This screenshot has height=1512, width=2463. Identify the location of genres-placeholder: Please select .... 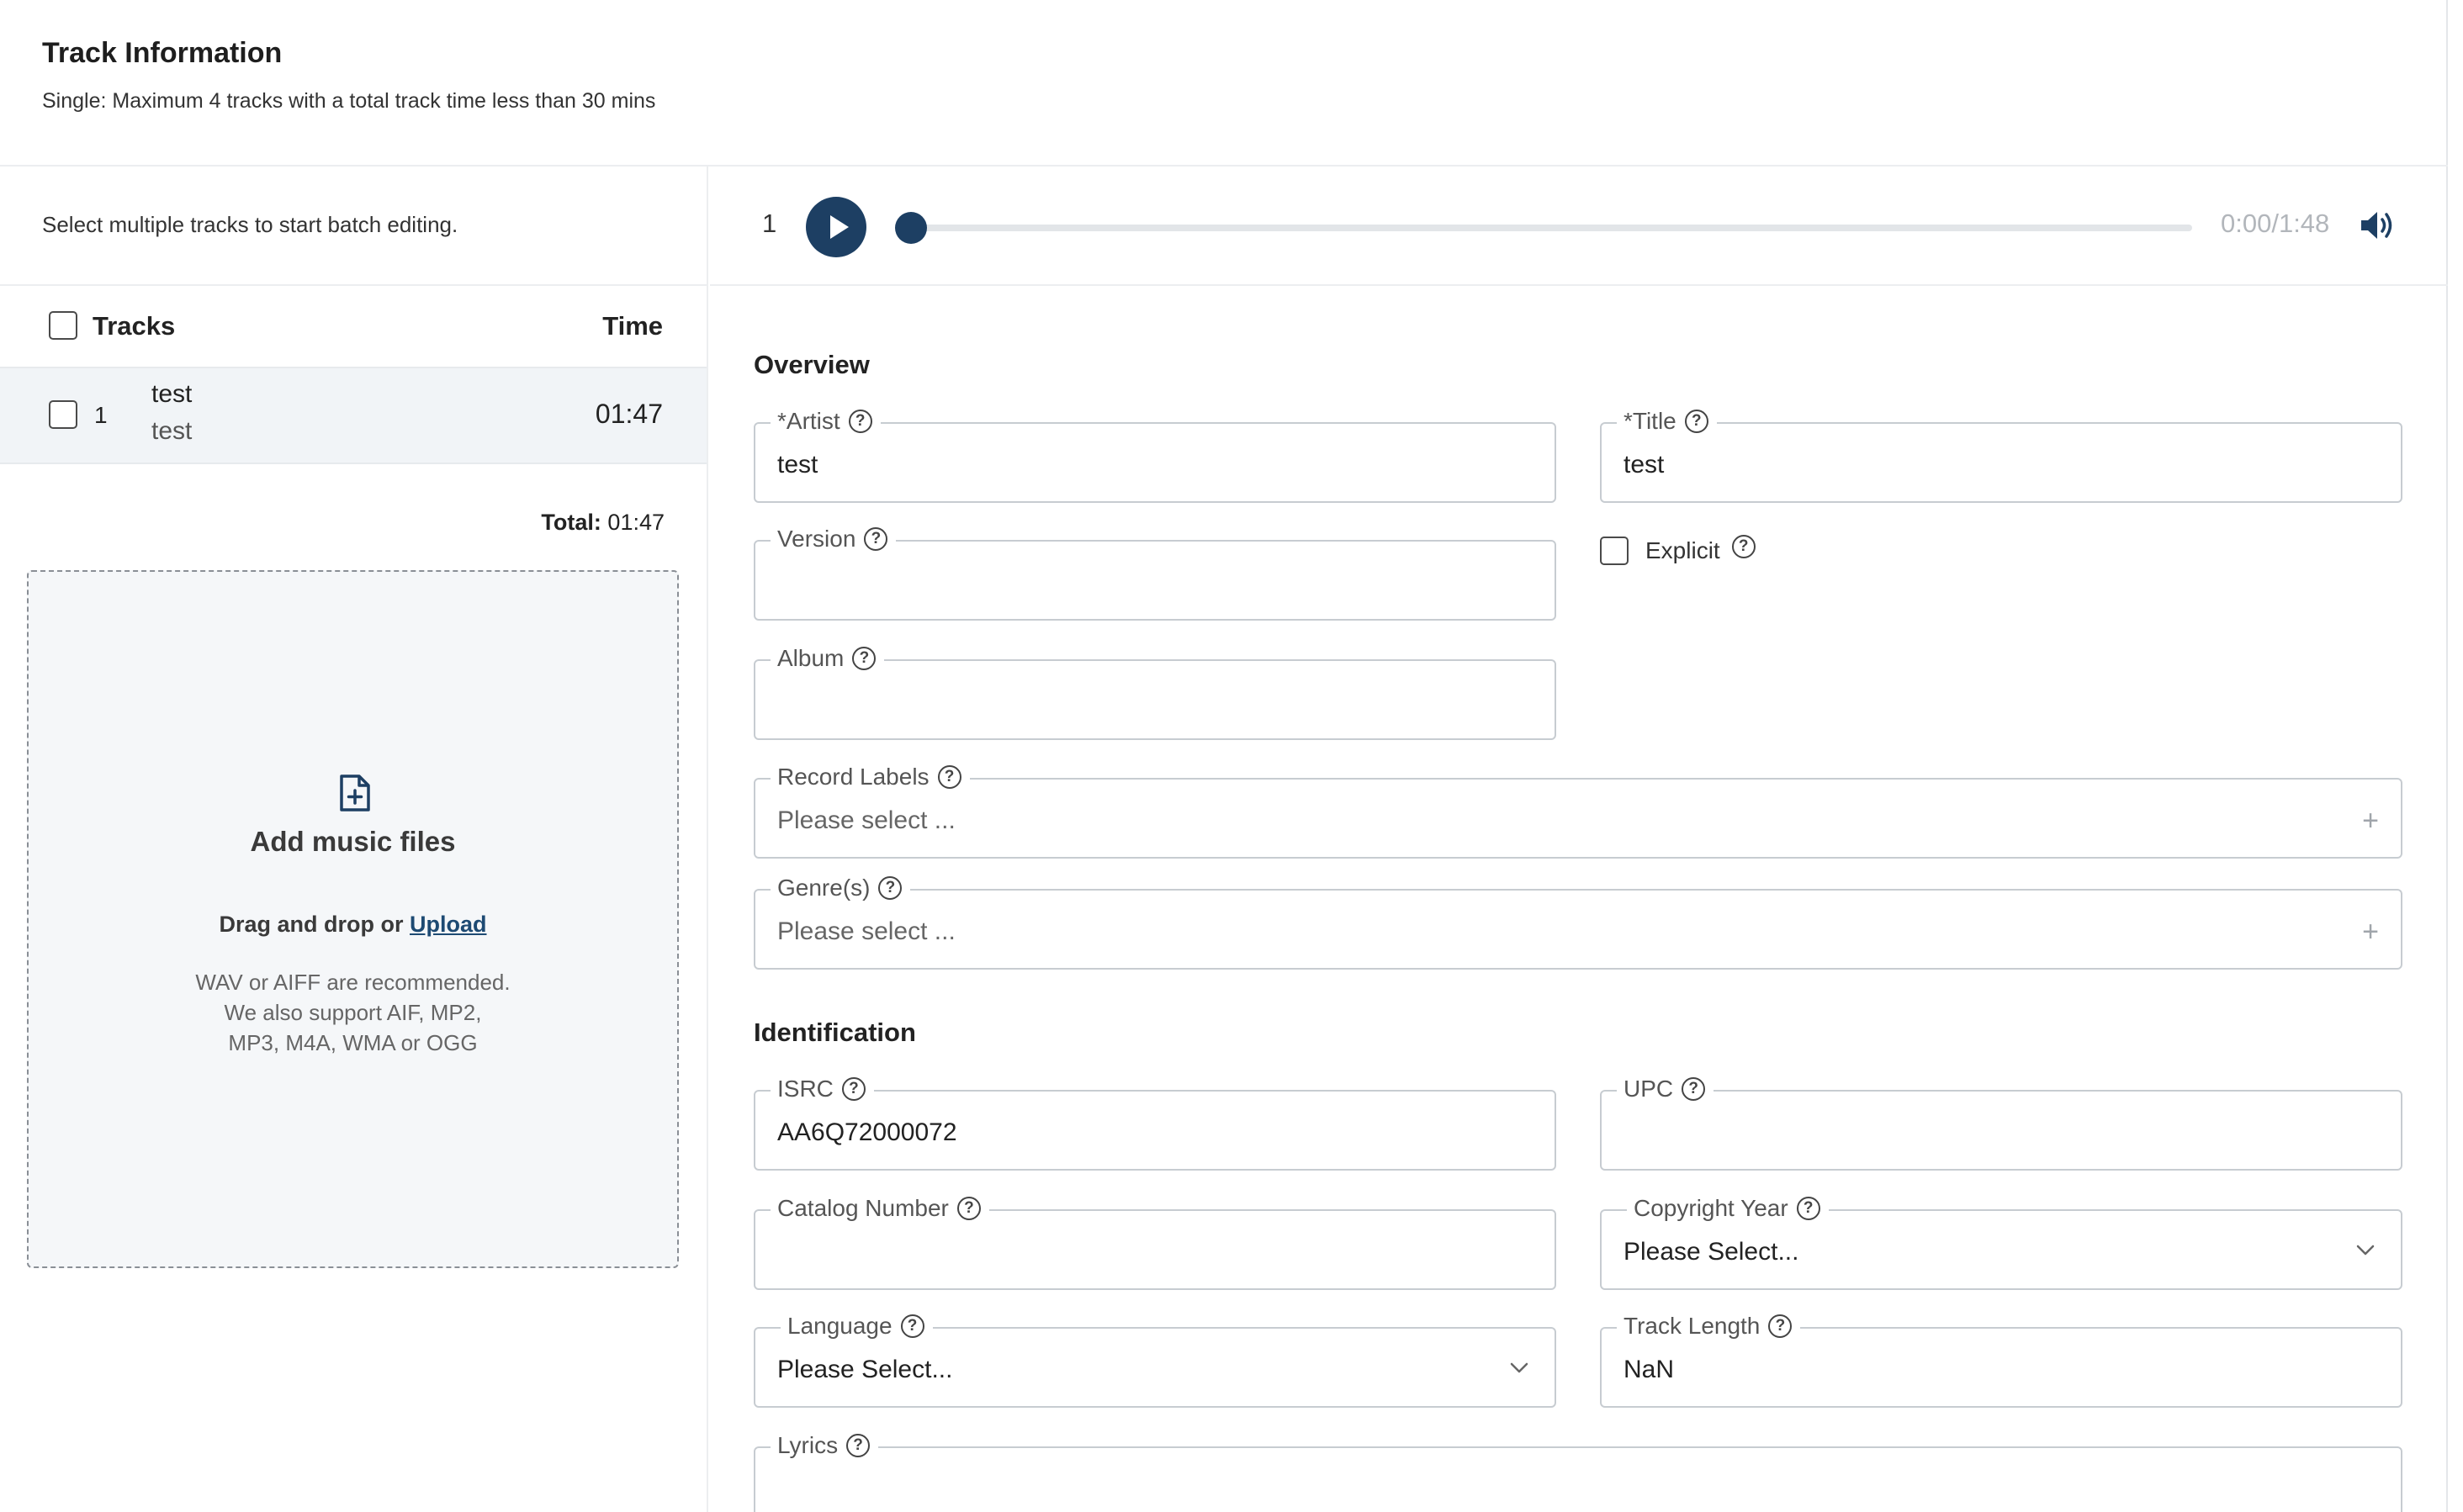
(866, 931).